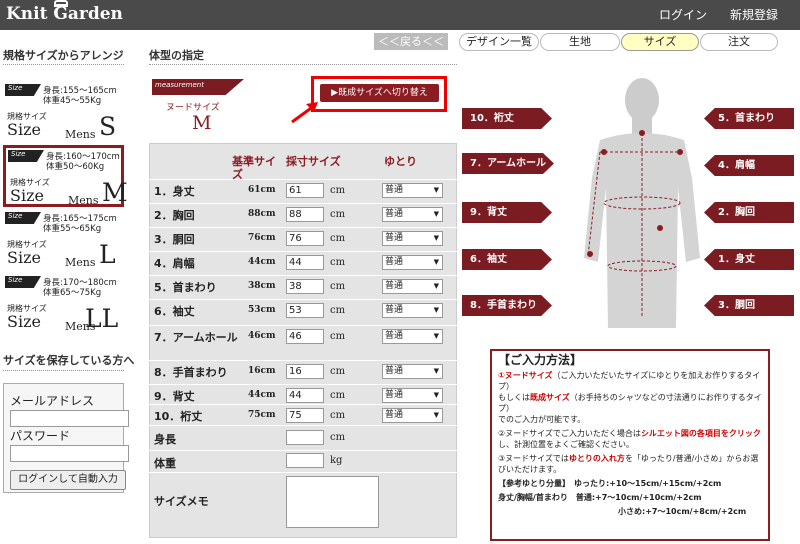 The width and height of the screenshot is (800, 544). Describe the element at coordinates (72, 101) in the screenshot. I see `weight-range: 体重45～55Kg` at that location.